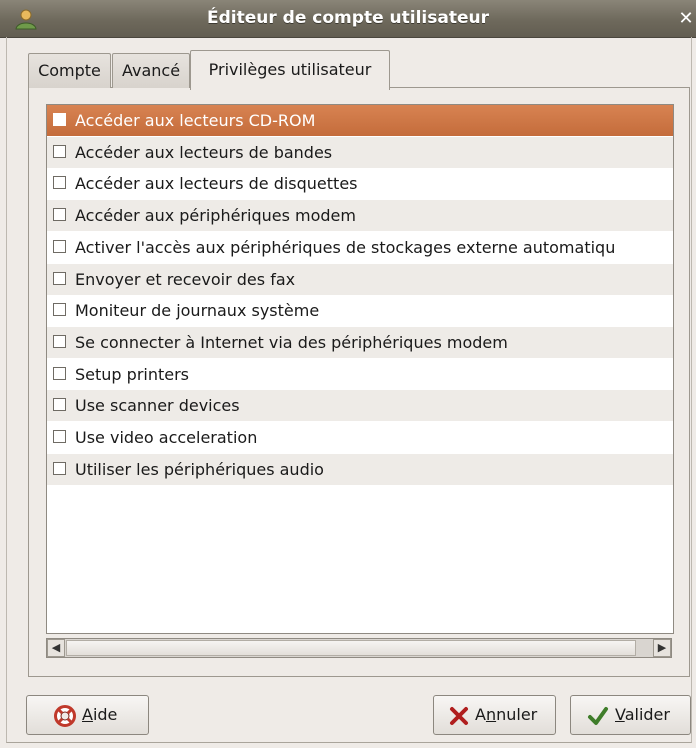  Describe the element at coordinates (620, 714) in the screenshot. I see `ok-mnemonic: V` at that location.